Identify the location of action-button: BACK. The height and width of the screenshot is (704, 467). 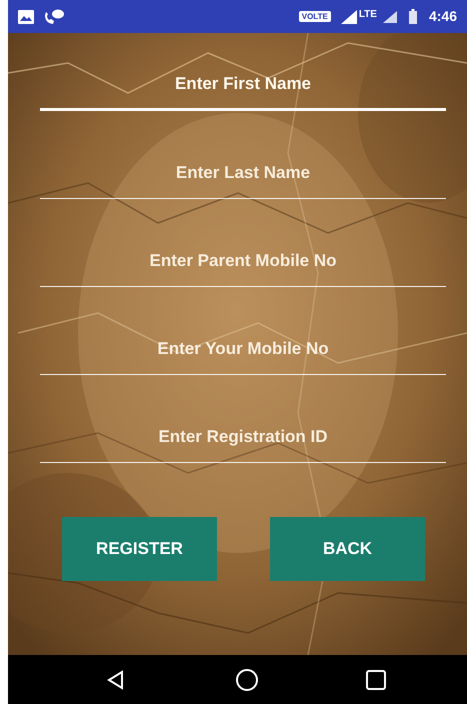
(347, 549).